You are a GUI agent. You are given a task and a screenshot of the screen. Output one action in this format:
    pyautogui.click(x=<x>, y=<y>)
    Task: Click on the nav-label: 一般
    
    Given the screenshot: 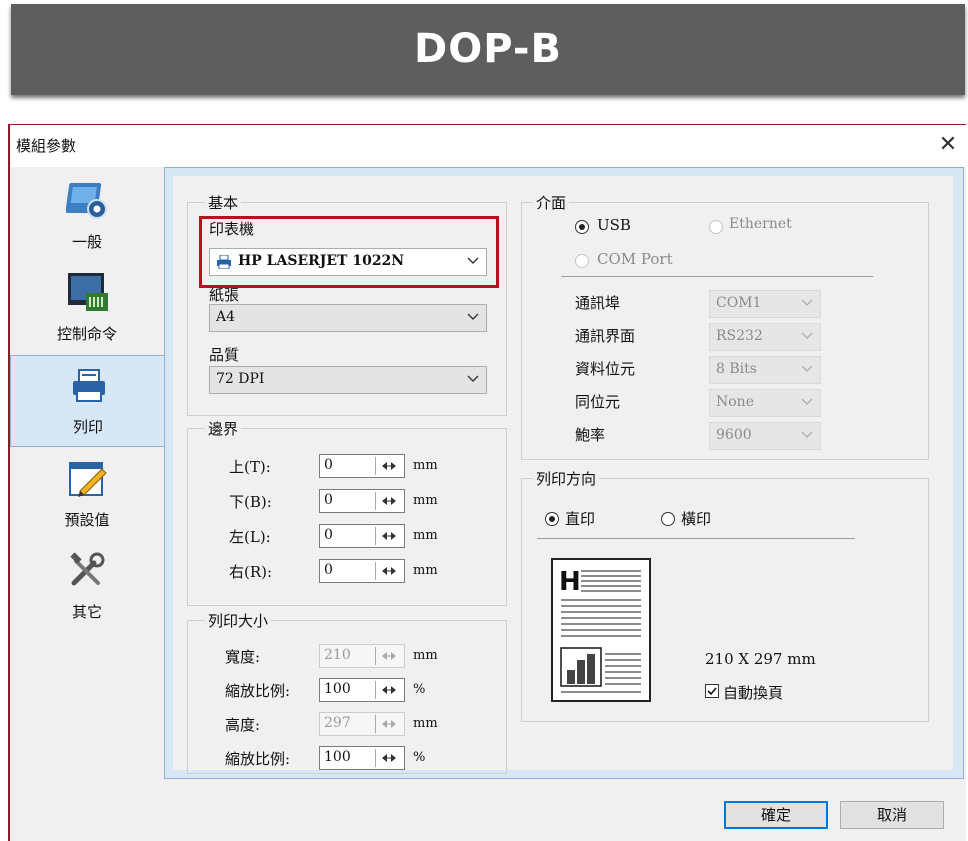 What is the action you would take?
    pyautogui.click(x=86, y=242)
    